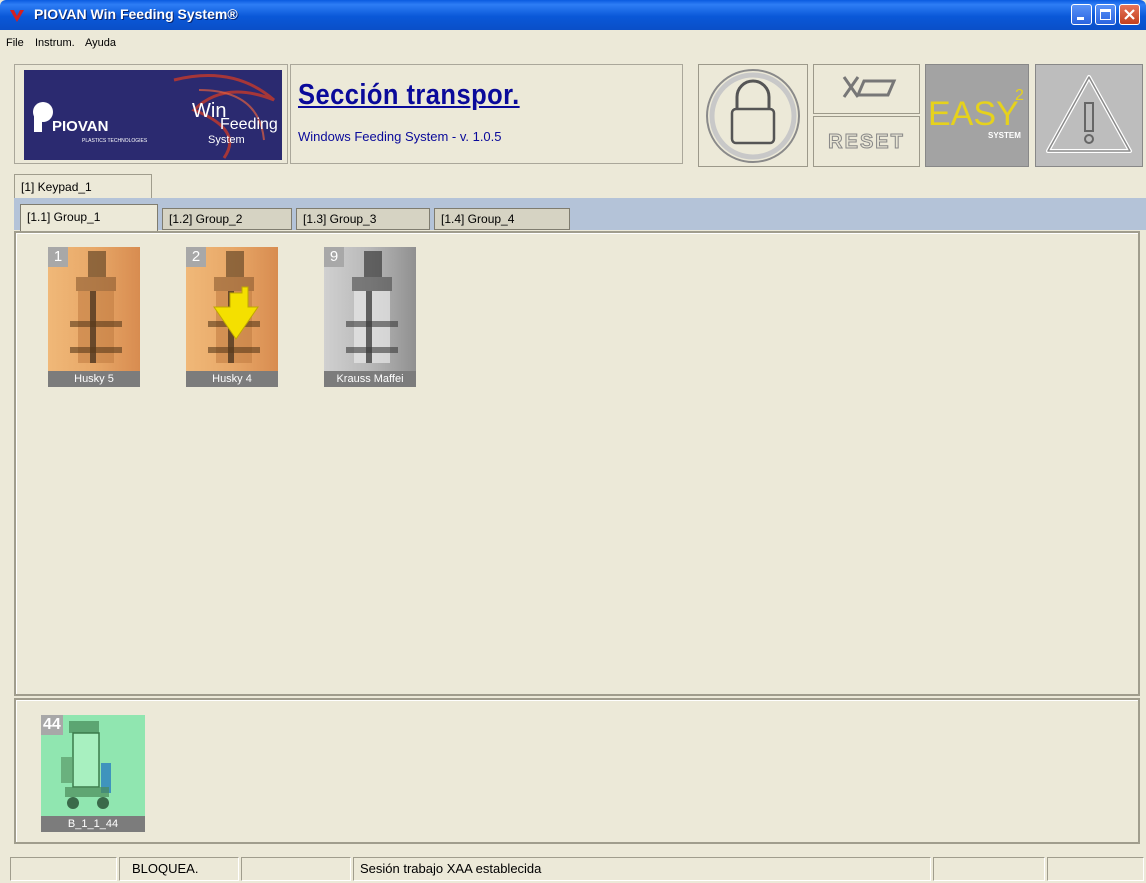 The image size is (1146, 883). I want to click on device-number: 2, so click(196, 257).